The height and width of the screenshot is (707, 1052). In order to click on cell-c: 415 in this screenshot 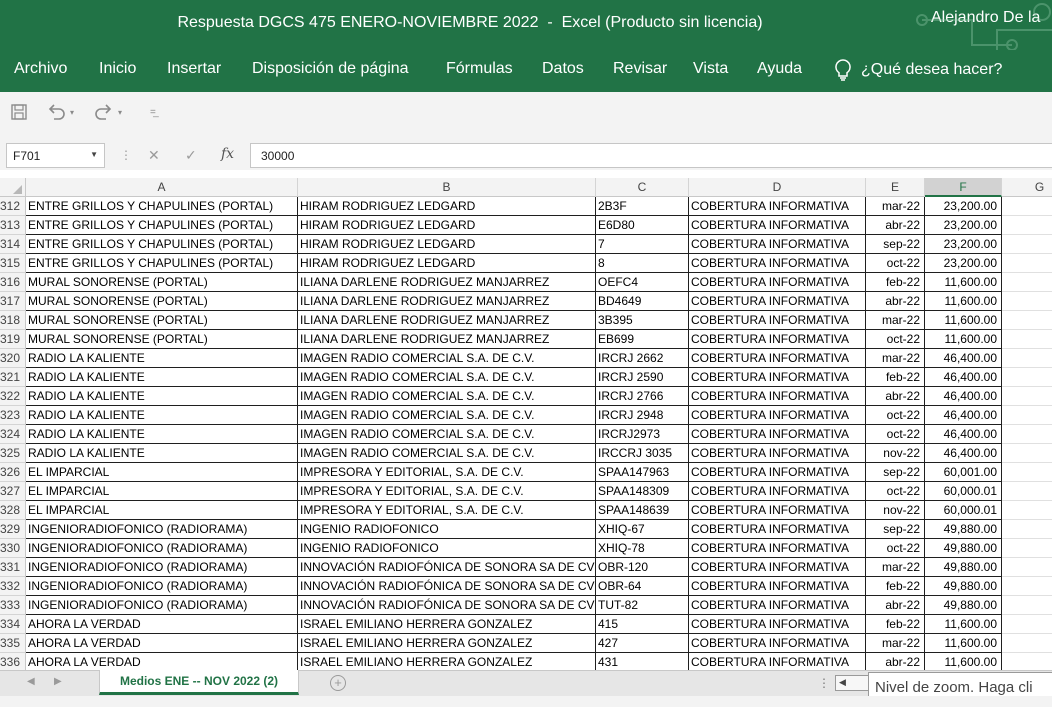, I will do `click(642, 624)`.